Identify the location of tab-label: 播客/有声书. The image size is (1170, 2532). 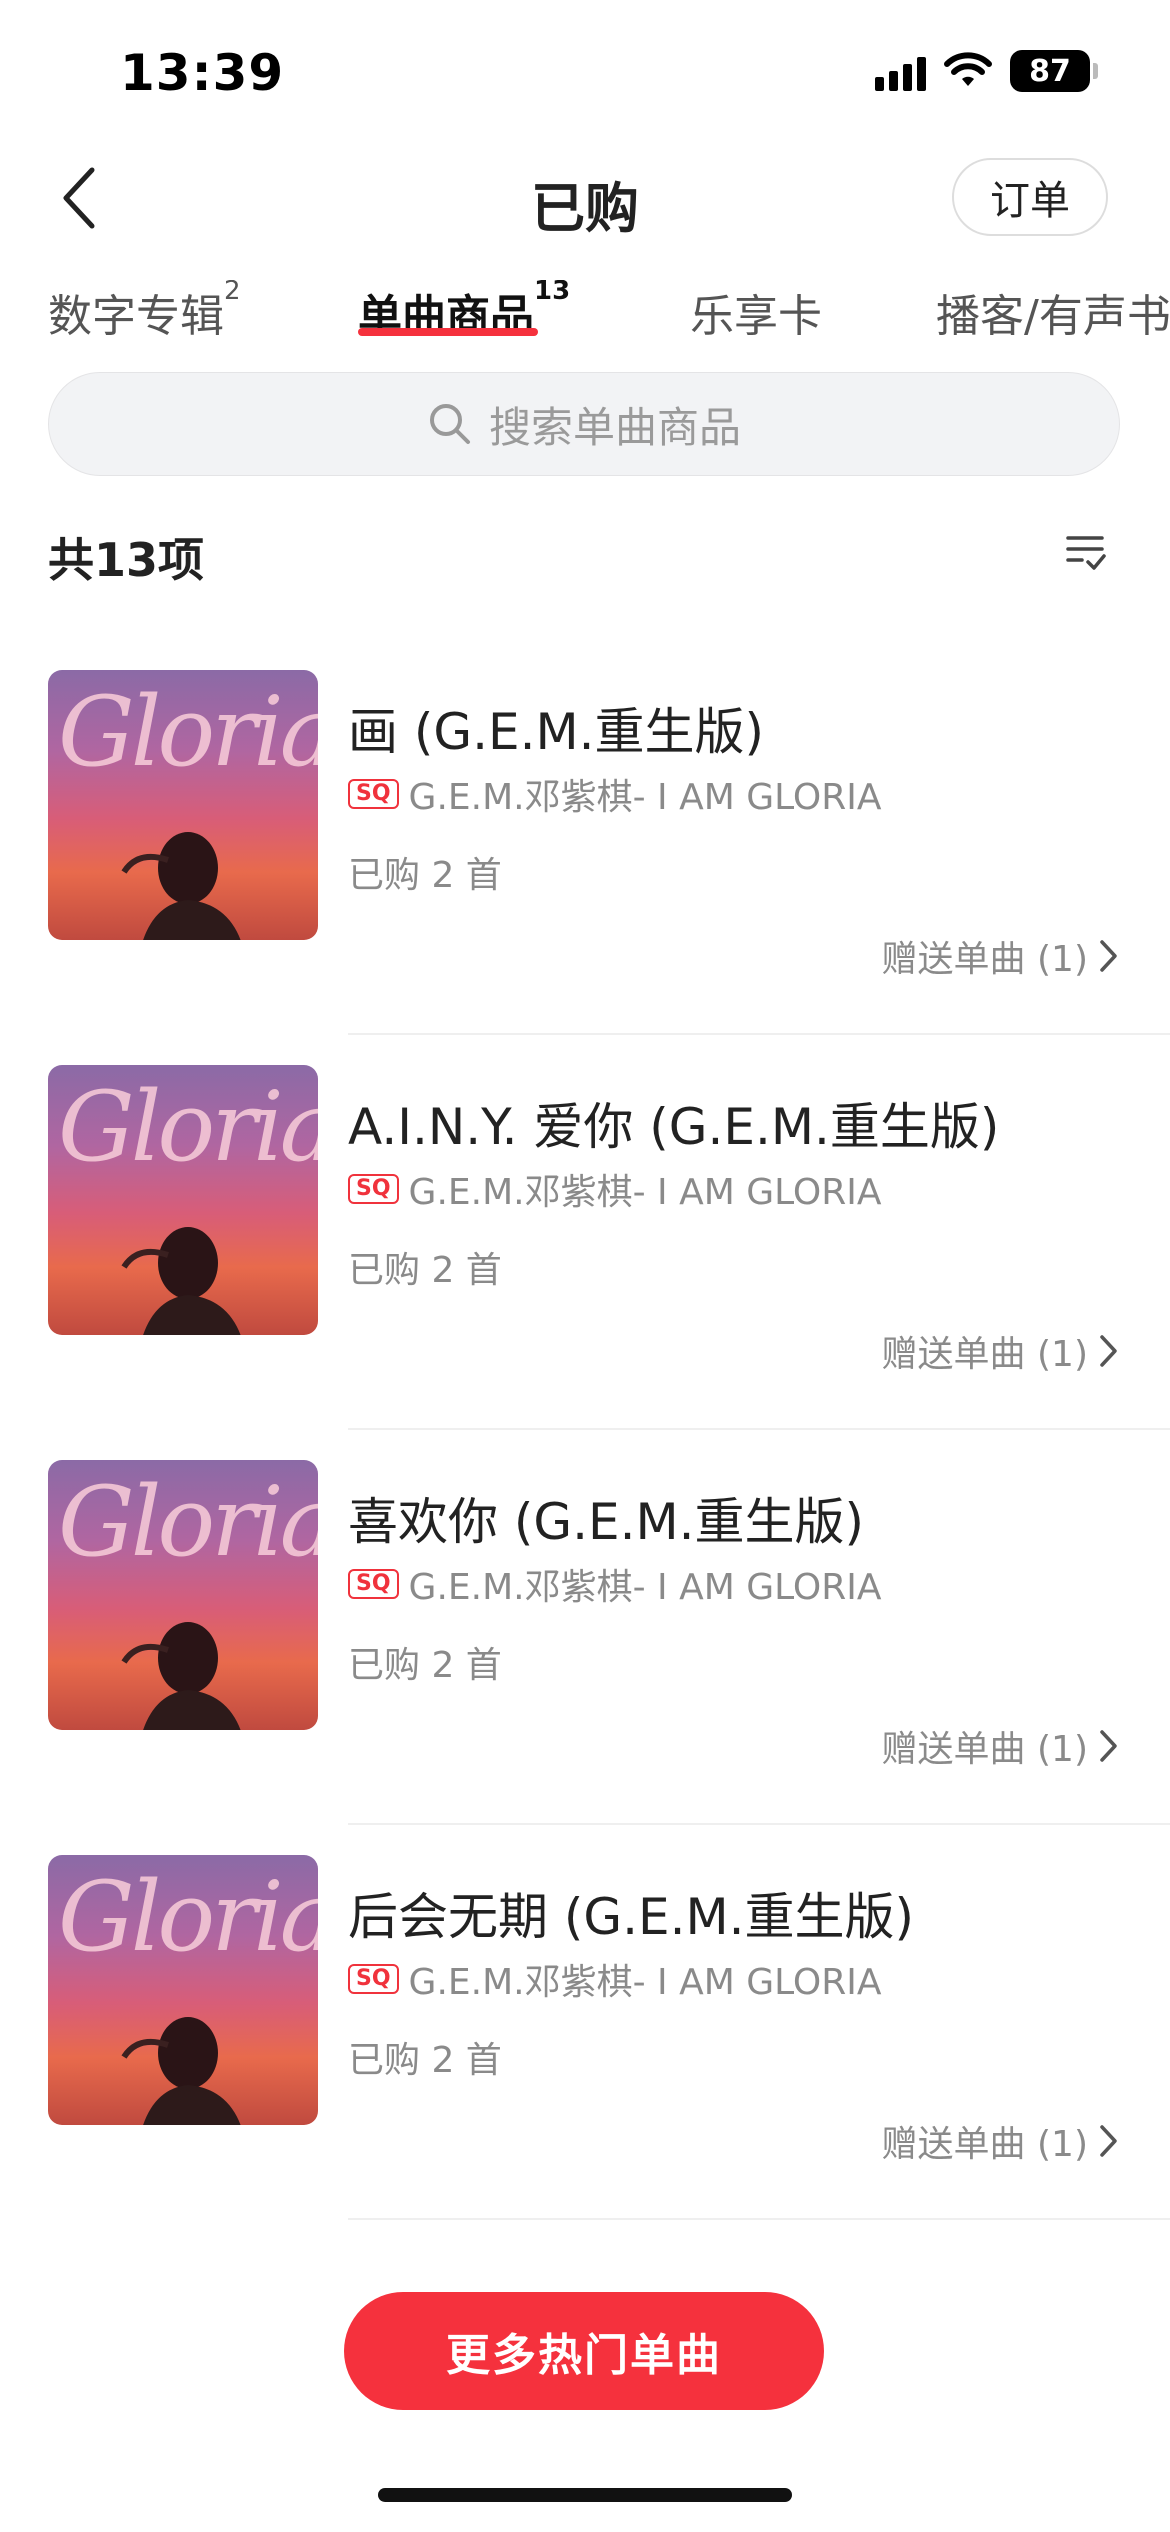
(1053, 316).